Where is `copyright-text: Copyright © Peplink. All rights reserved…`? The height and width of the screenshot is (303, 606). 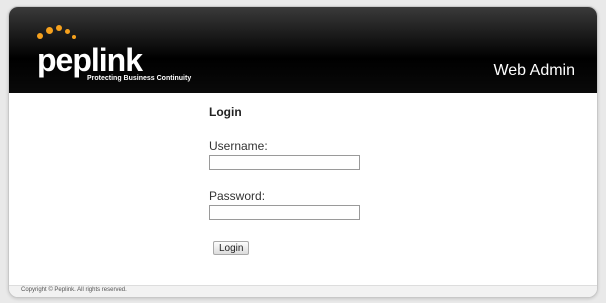
copyright-text: Copyright © Peplink. All rights reserved… is located at coordinates (74, 290).